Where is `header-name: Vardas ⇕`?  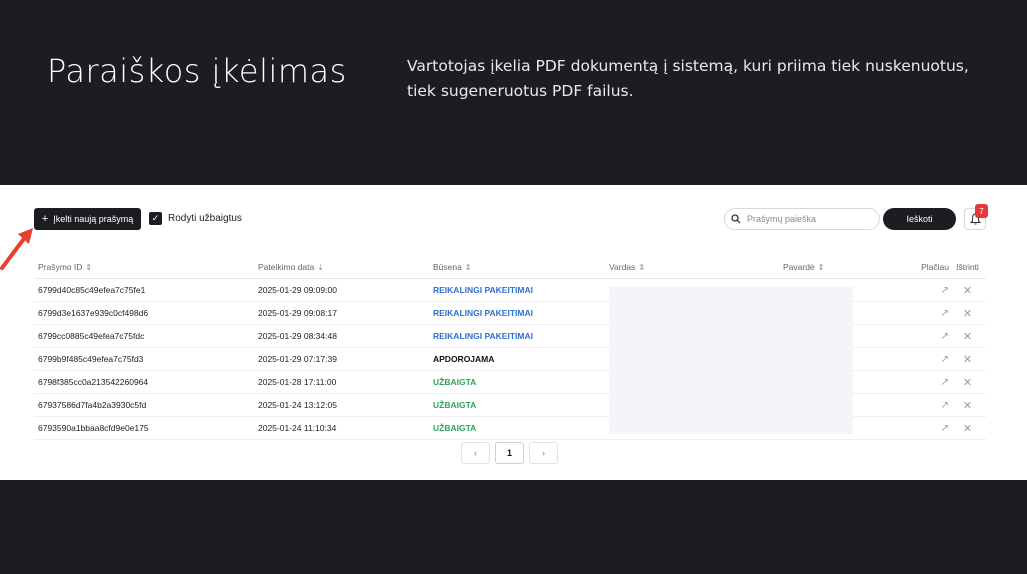
header-name: Vardas ⇕ is located at coordinates (696, 267).